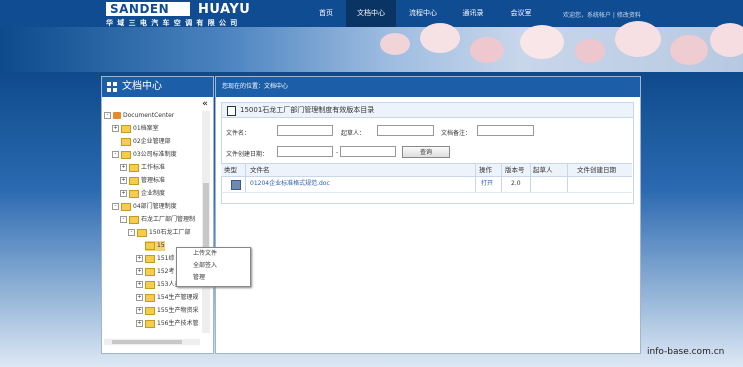  What do you see at coordinates (167, 298) in the screenshot?
I see `tree-node-154: +154生产管理规` at bounding box center [167, 298].